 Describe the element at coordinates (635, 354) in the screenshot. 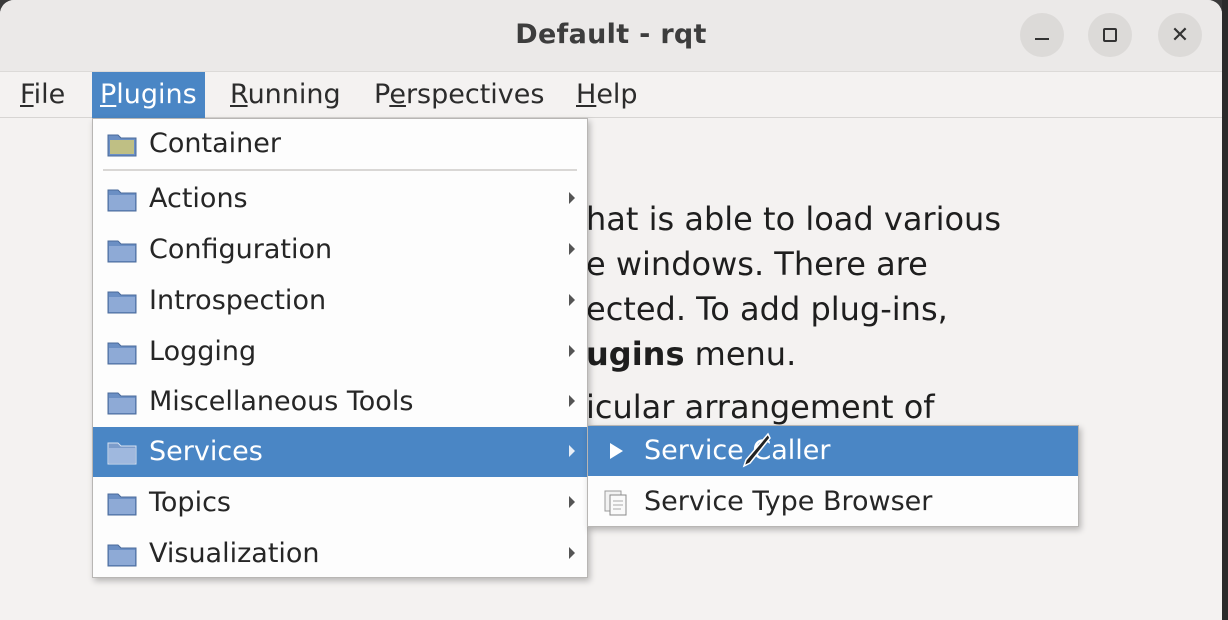

I see `intro-bold-plugins: ugins` at that location.